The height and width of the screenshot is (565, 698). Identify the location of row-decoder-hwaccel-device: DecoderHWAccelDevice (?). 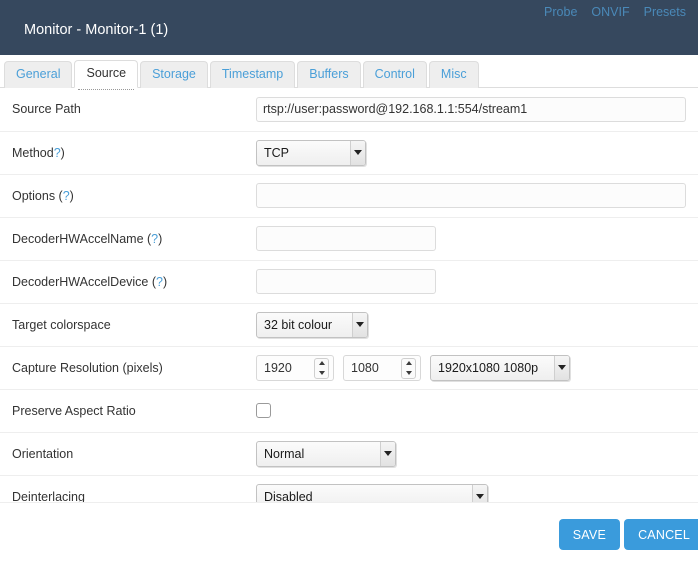
(349, 281).